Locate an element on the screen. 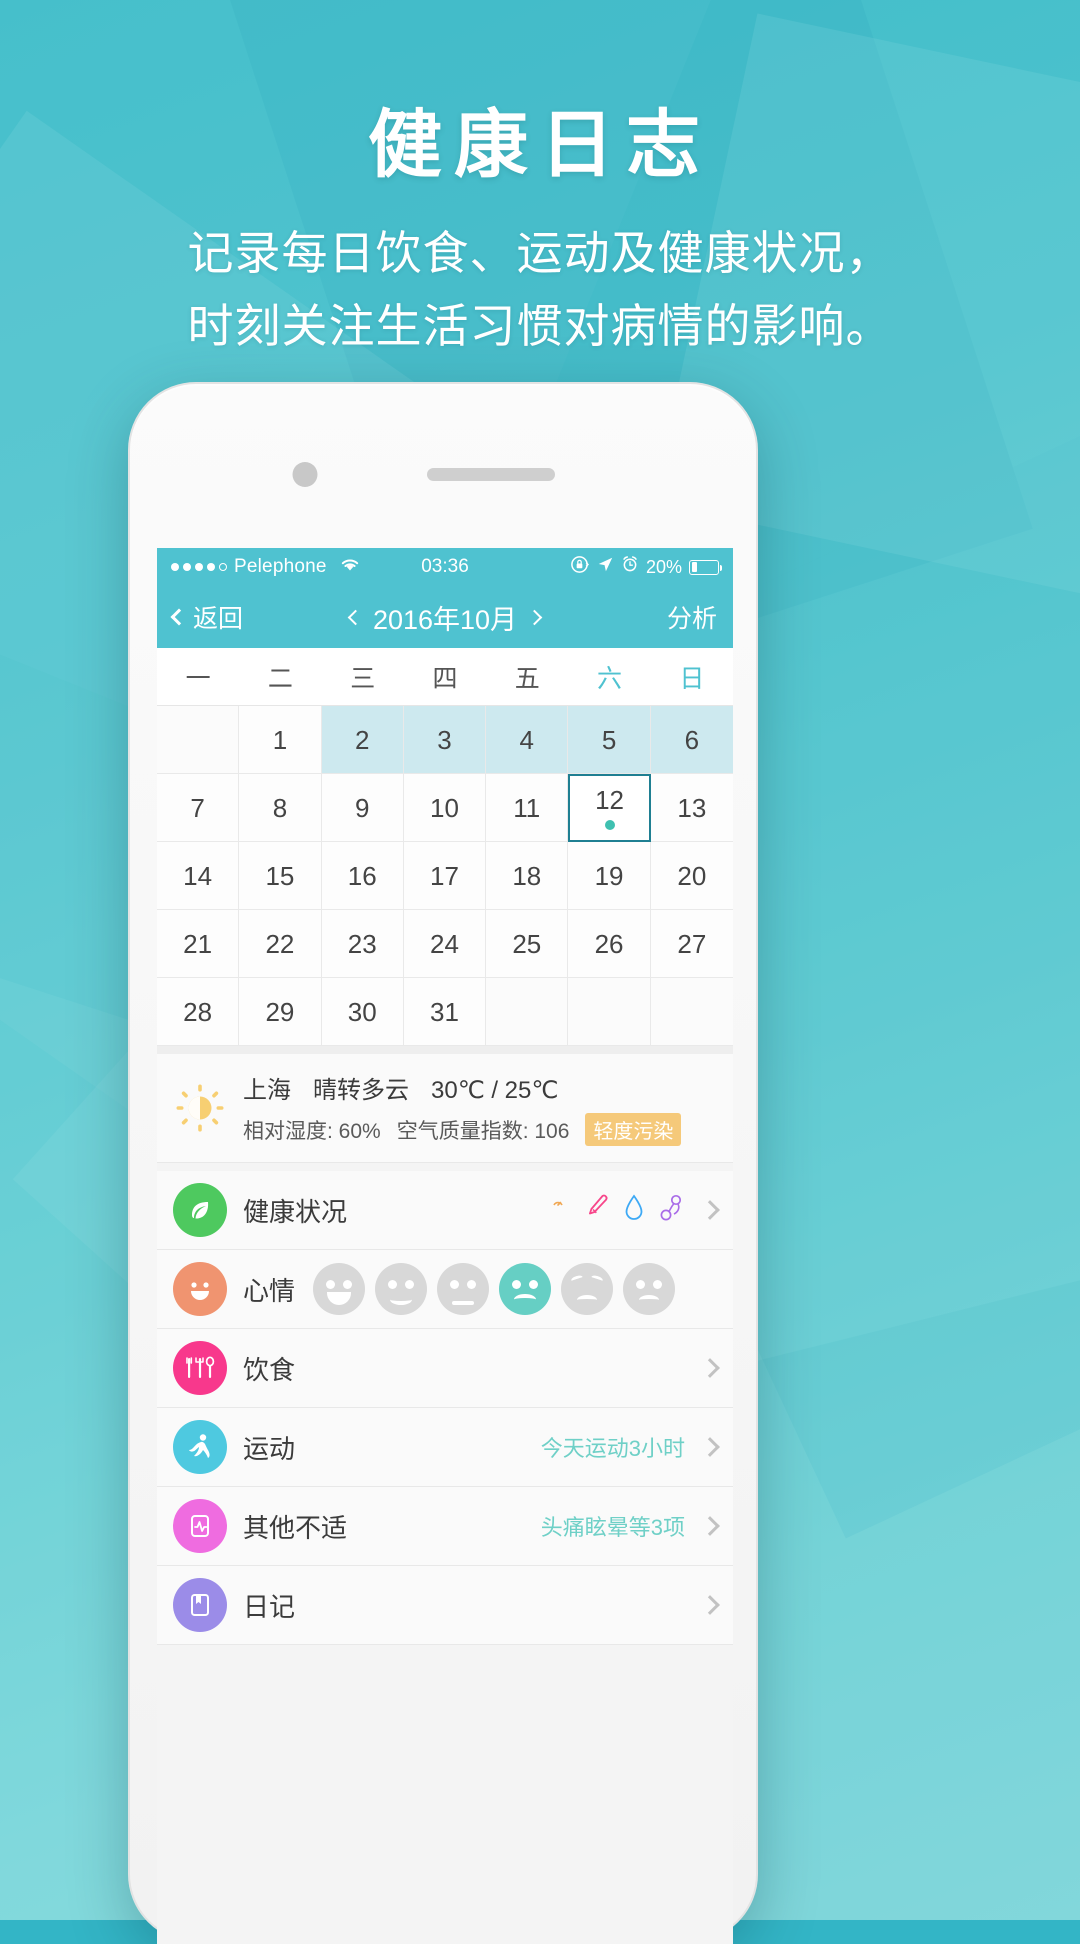 This screenshot has height=1944, width=1080. calendar-day-empty is located at coordinates (609, 1012).